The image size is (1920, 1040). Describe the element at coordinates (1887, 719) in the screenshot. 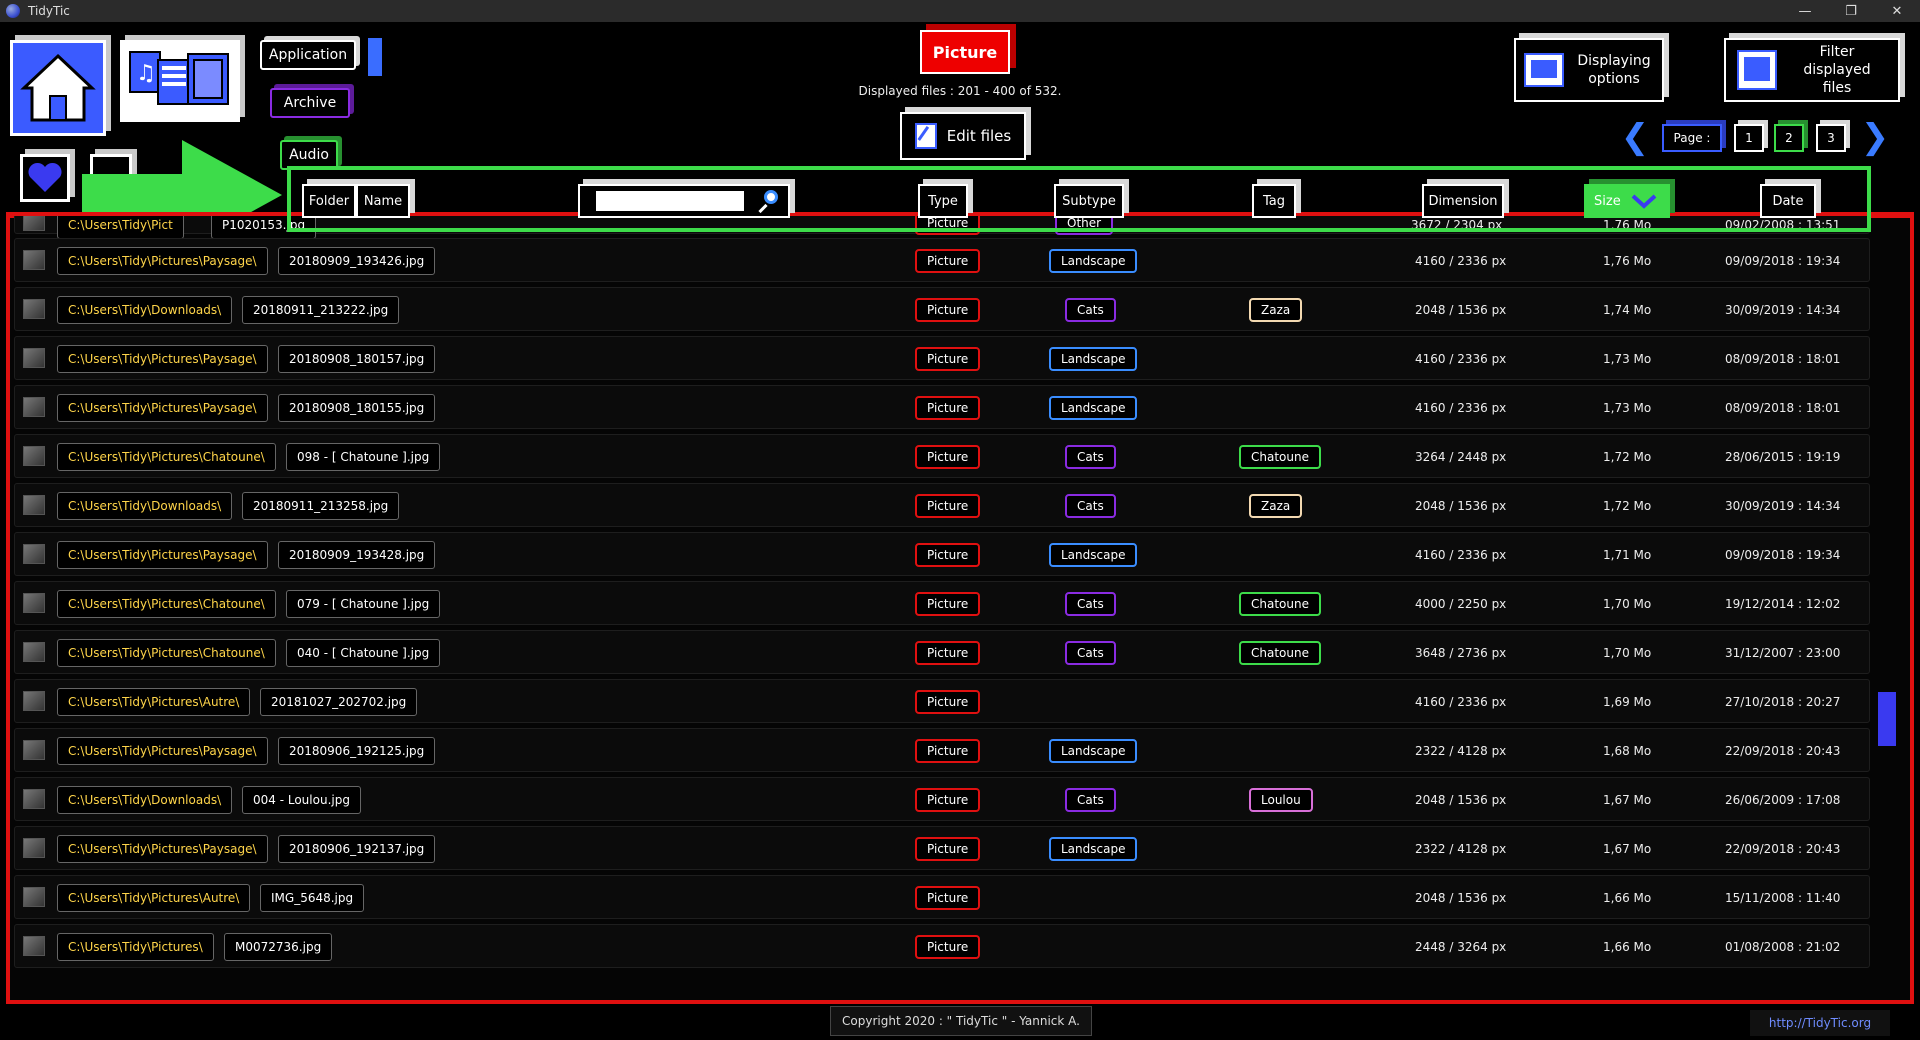

I see `scrollbar-thumb` at that location.